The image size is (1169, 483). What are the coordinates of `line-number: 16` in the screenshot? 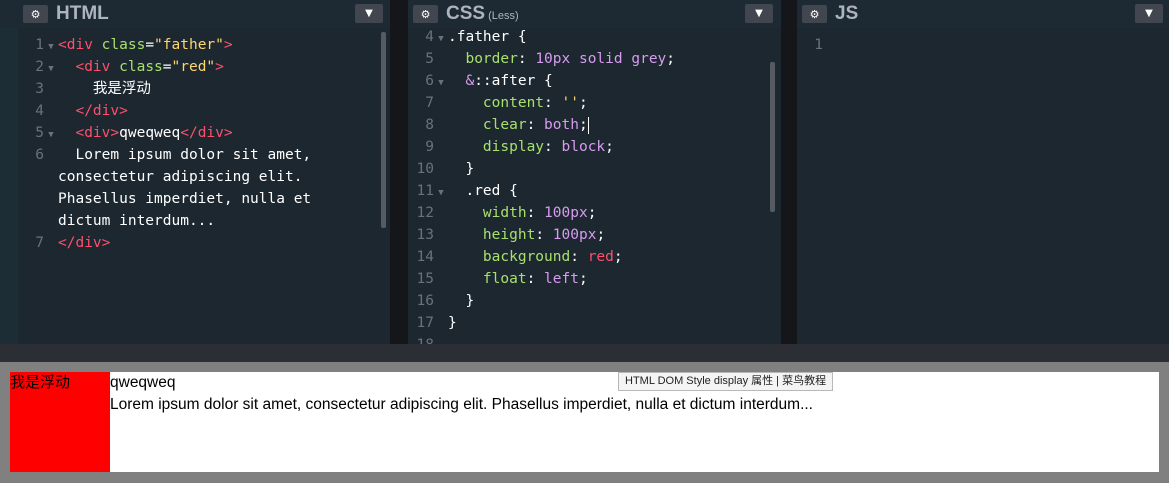 It's located at (425, 301).